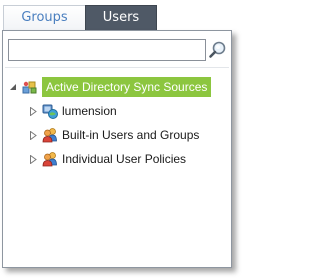 This screenshot has width=320, height=279. I want to click on tab-groups: Groups, so click(44, 17).